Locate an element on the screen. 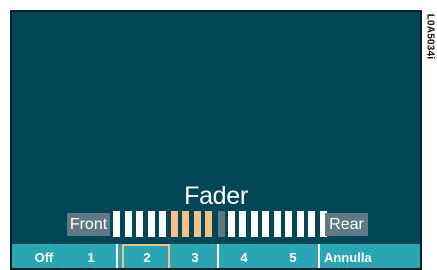  menu-1-button: 1 is located at coordinates (91, 256).